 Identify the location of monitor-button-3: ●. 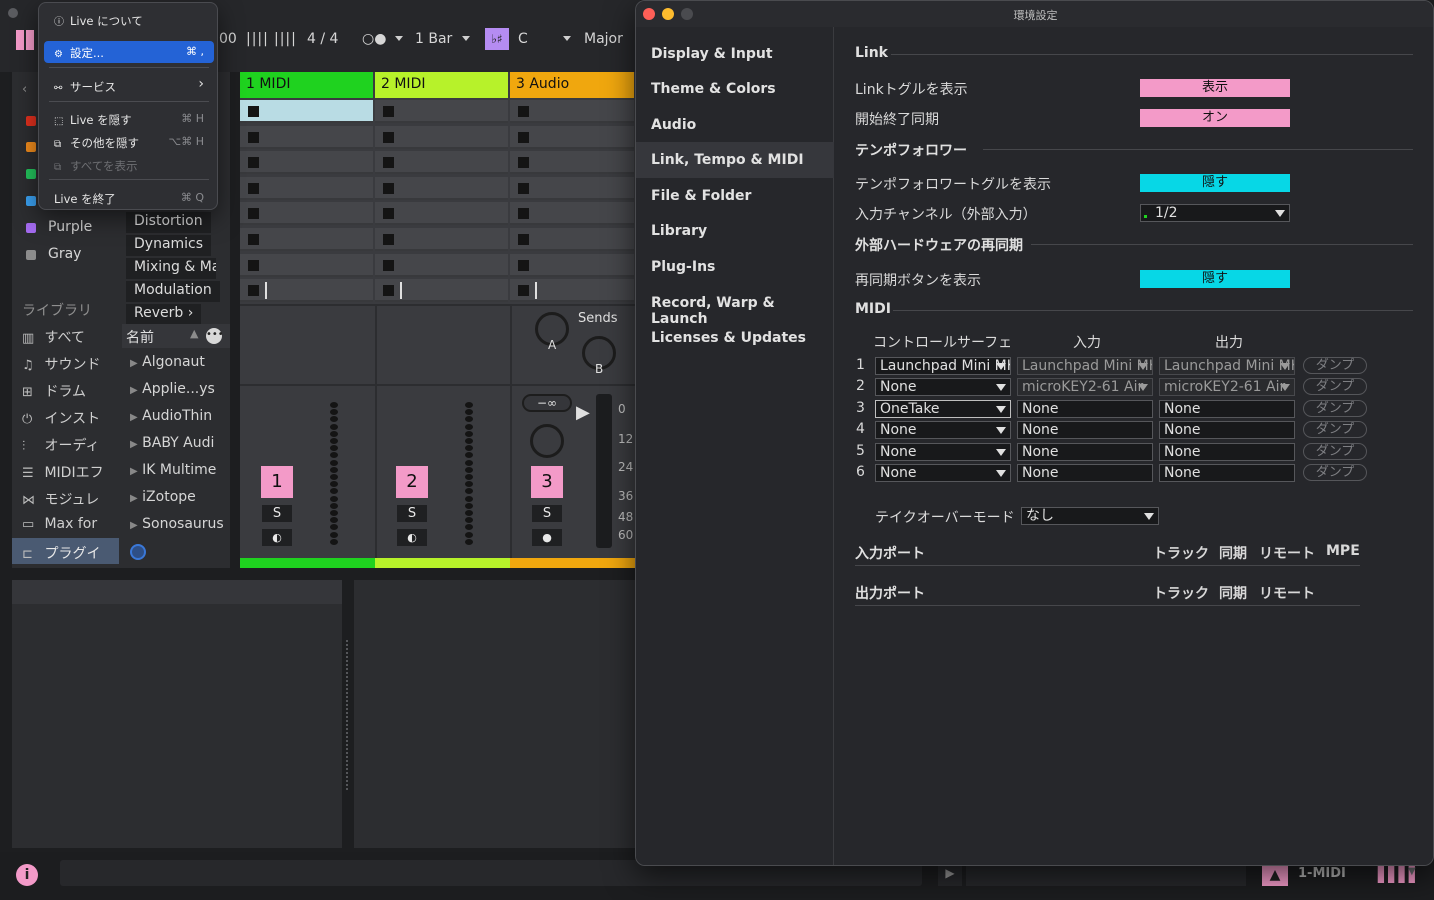
(547, 537).